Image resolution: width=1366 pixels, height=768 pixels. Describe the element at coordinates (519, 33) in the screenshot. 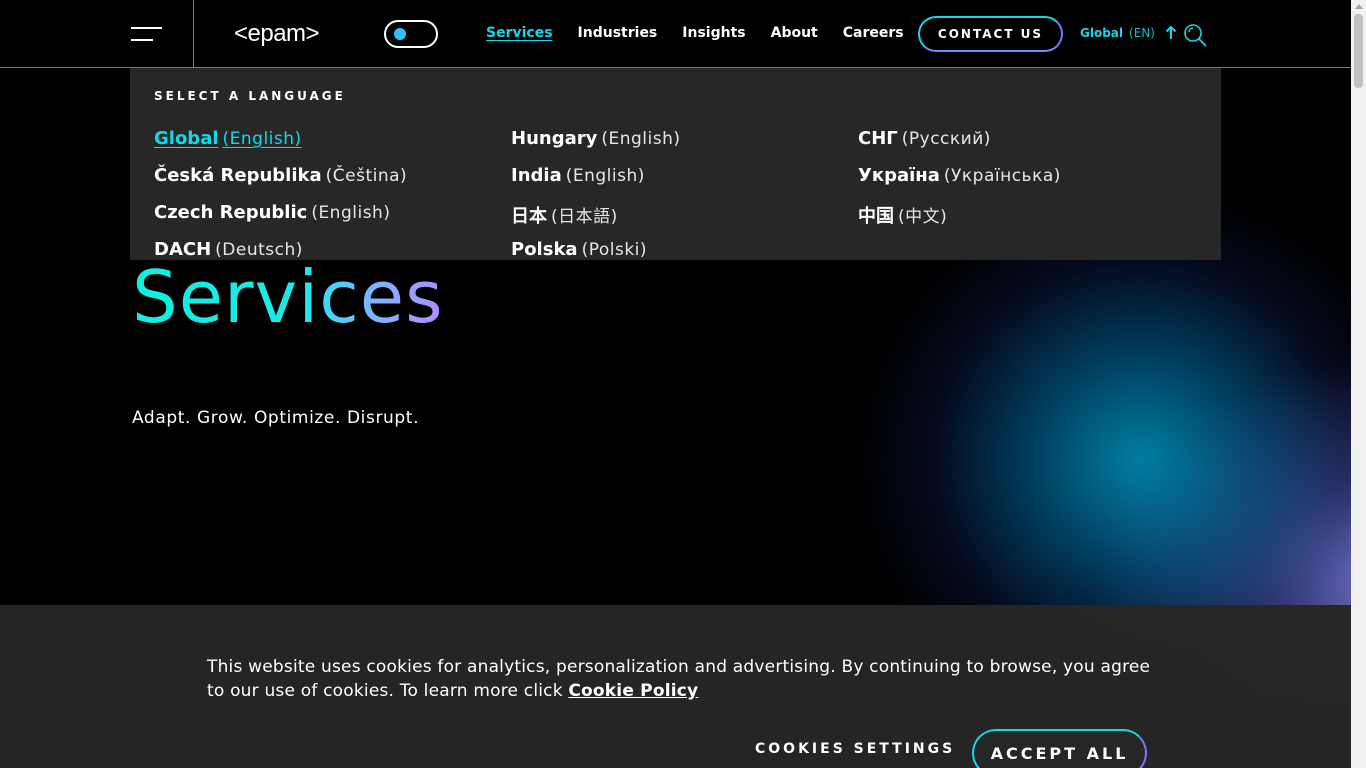

I see `nav-services: Services` at that location.